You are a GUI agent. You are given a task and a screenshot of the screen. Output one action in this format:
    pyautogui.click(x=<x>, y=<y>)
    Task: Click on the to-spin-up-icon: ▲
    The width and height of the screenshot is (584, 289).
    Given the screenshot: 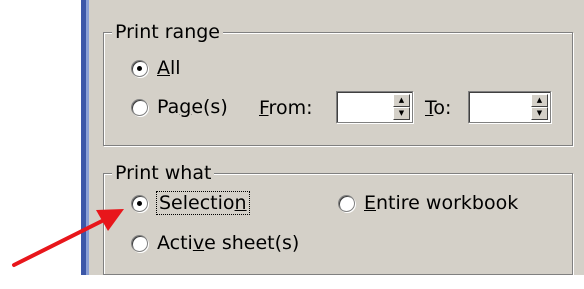 What is the action you would take?
    pyautogui.click(x=539, y=100)
    